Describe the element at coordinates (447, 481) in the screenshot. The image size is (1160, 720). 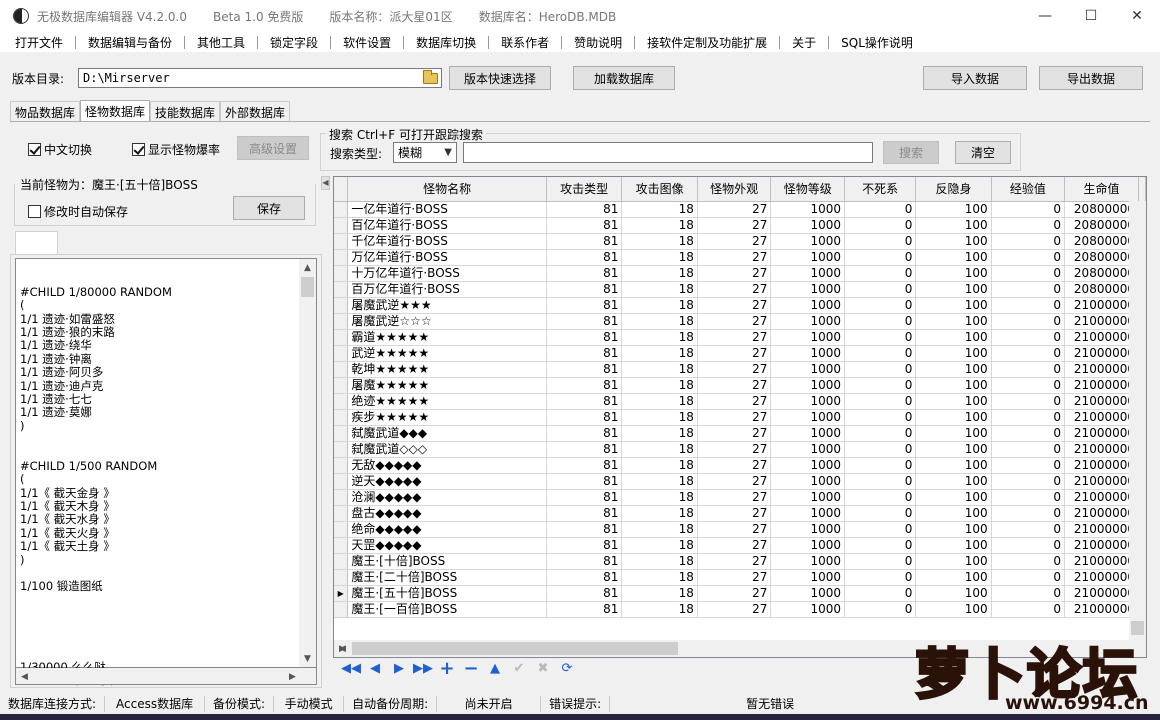
I see `table-cell: 逆天◆◆◆◆◆` at that location.